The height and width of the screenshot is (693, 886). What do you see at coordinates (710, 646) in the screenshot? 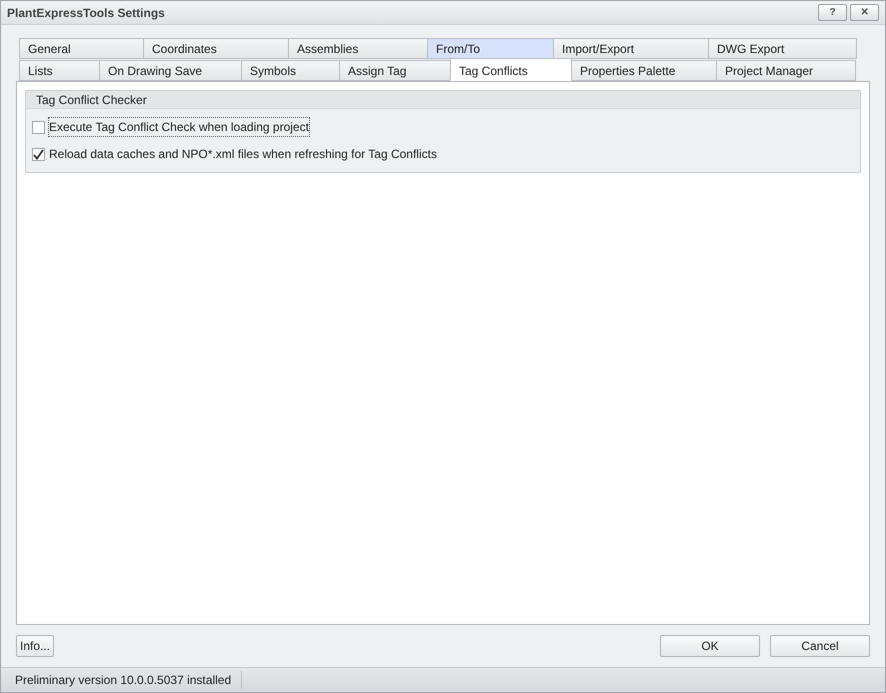
I see `ok-button: OK` at bounding box center [710, 646].